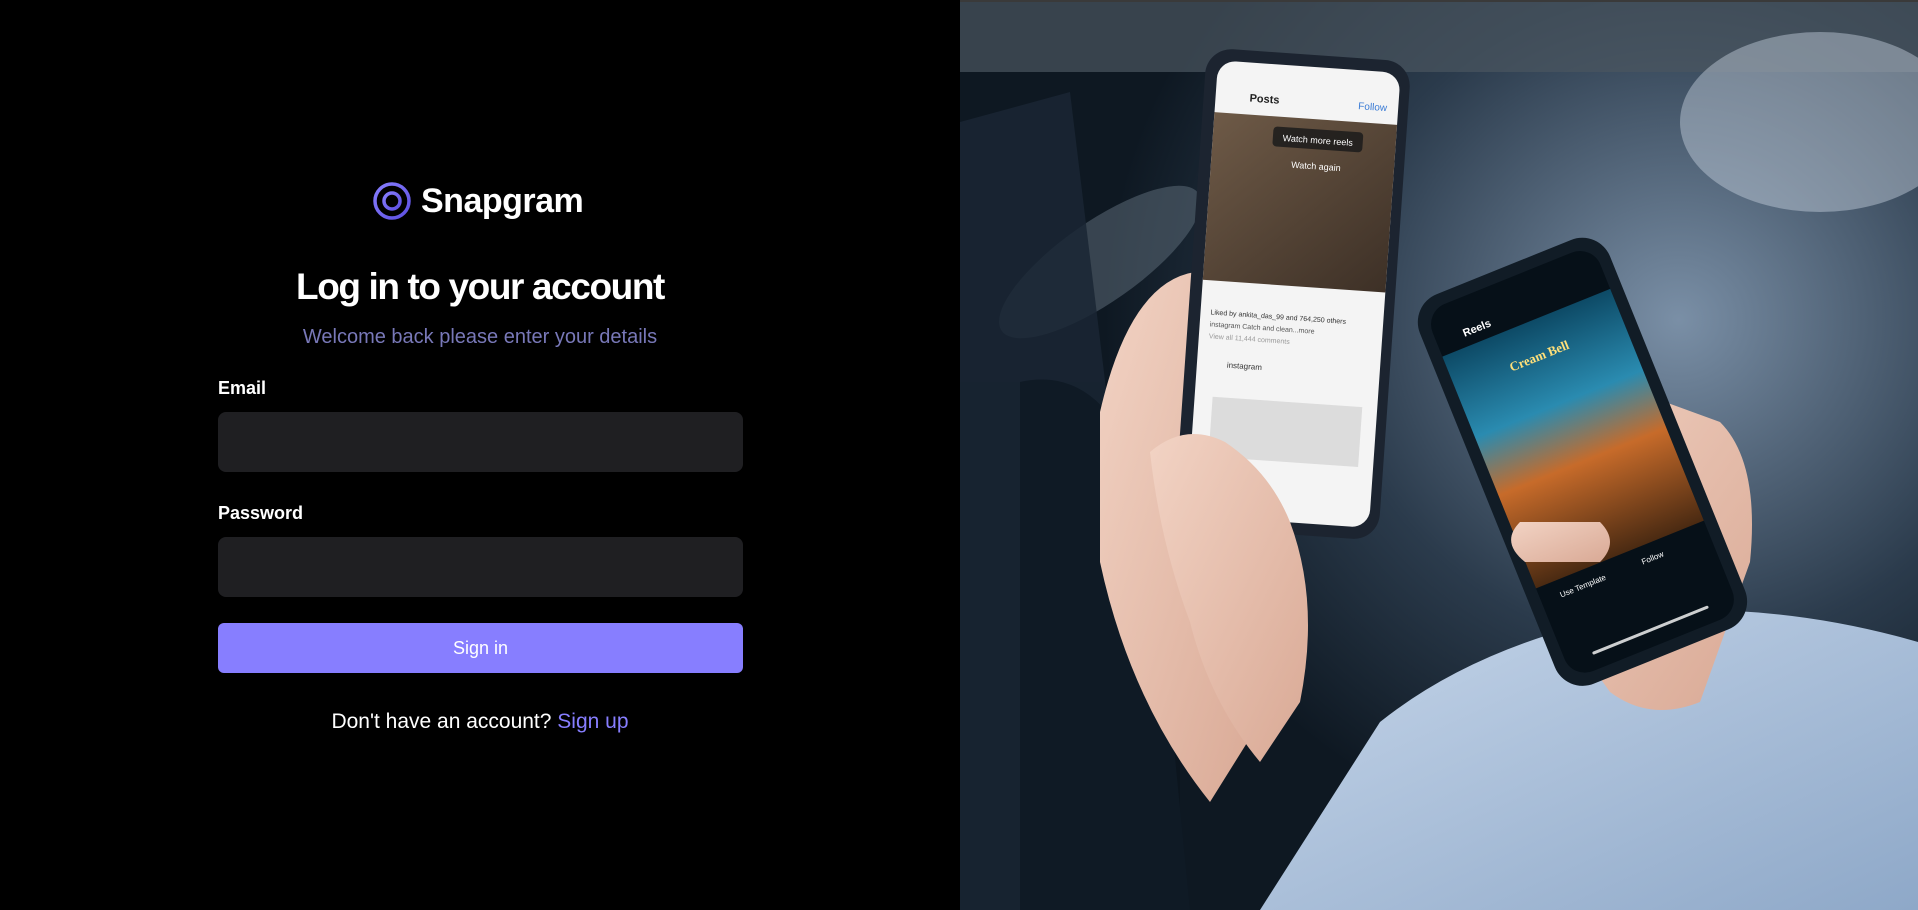 This screenshot has height=910, width=1918. What do you see at coordinates (480, 442) in the screenshot?
I see `email-field` at bounding box center [480, 442].